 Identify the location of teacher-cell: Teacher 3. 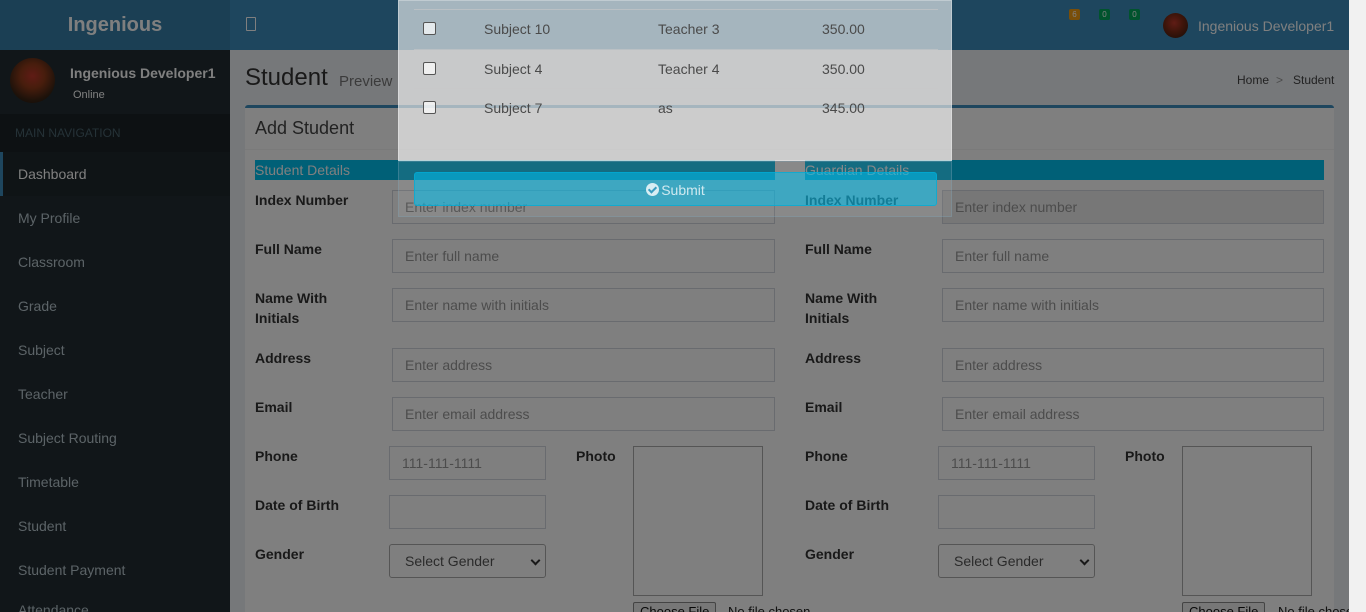
(689, 29).